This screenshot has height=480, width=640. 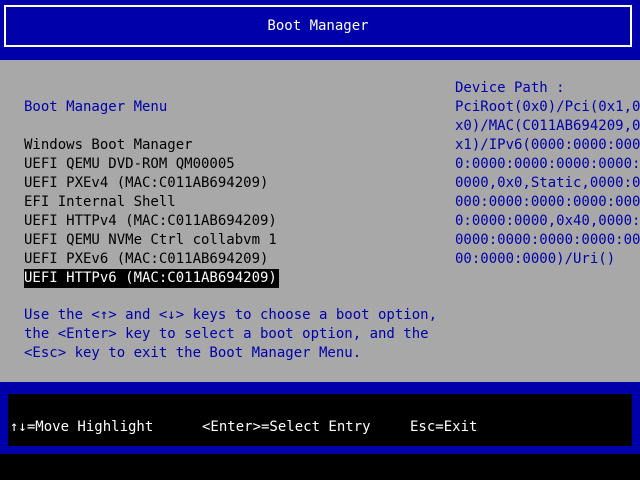 I want to click on boot-option-pxev4: UEFI PXEv4 (MAC:C011AB694209), so click(x=151, y=183).